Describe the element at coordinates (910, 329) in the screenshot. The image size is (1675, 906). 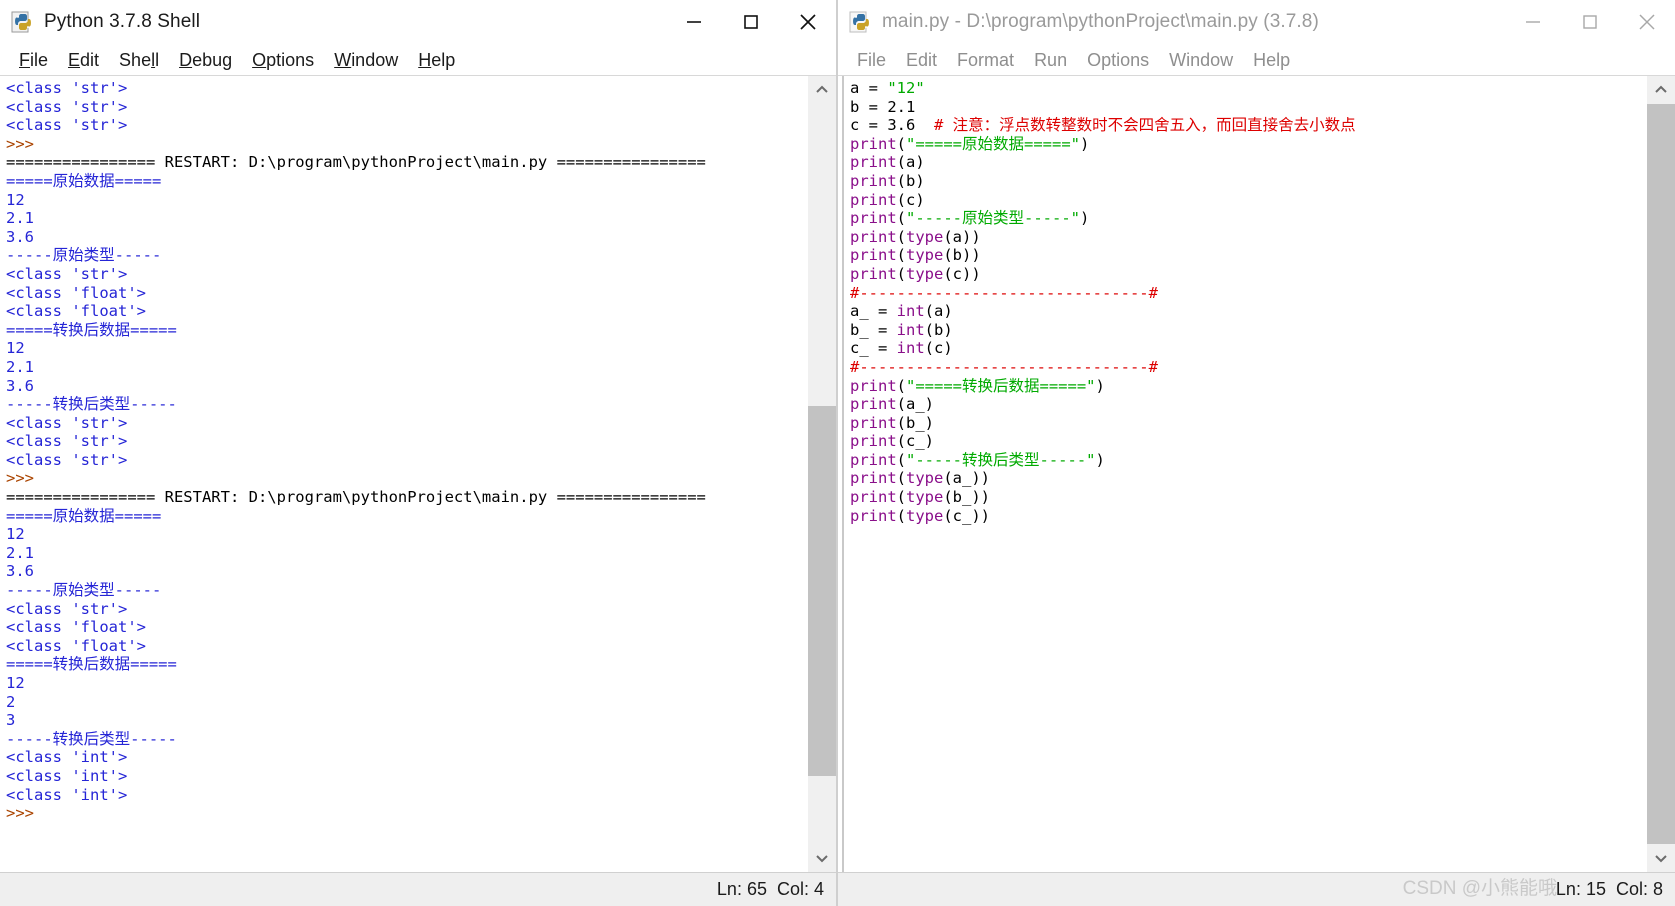
I see `editor-code-segment: int` at that location.